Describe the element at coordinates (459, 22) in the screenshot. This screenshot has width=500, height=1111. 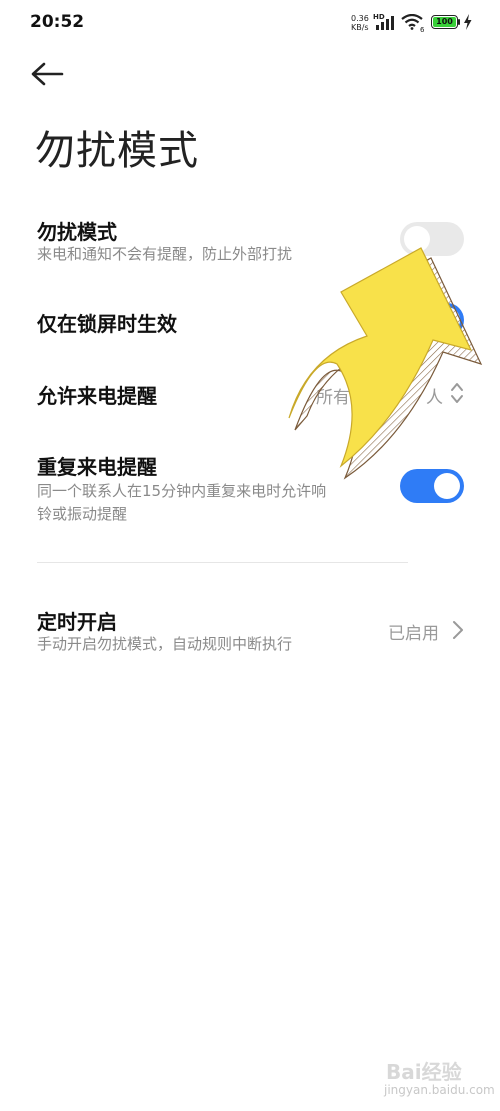
I see `battery-cap` at that location.